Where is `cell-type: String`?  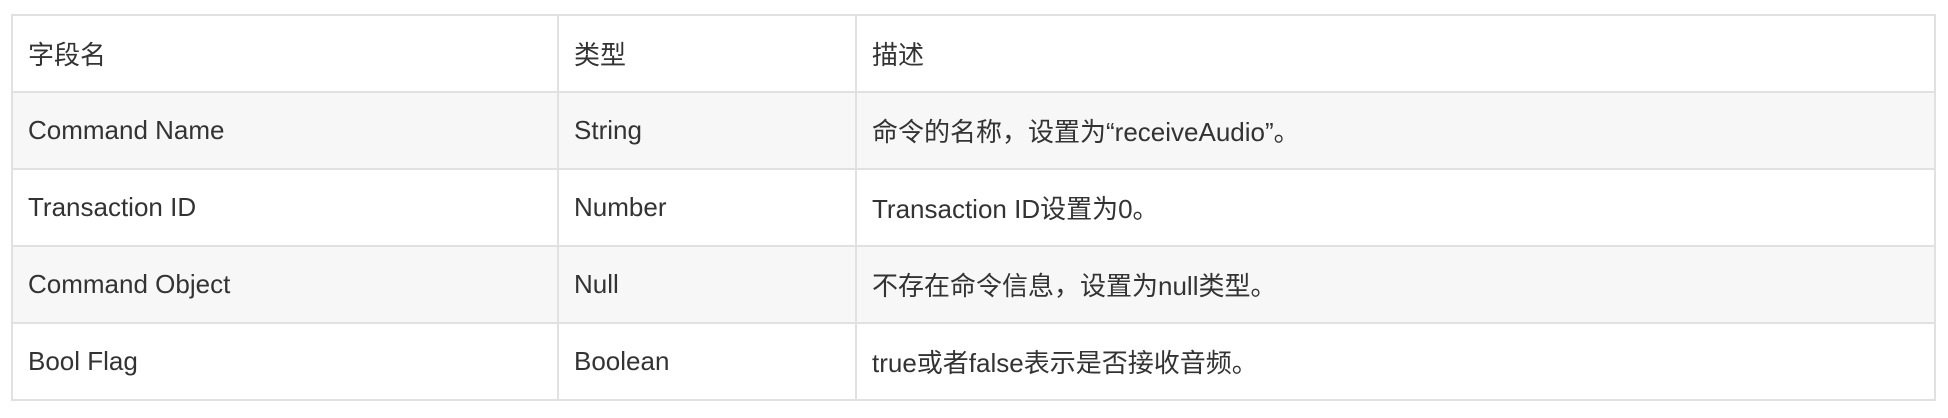
cell-type: String is located at coordinates (707, 130).